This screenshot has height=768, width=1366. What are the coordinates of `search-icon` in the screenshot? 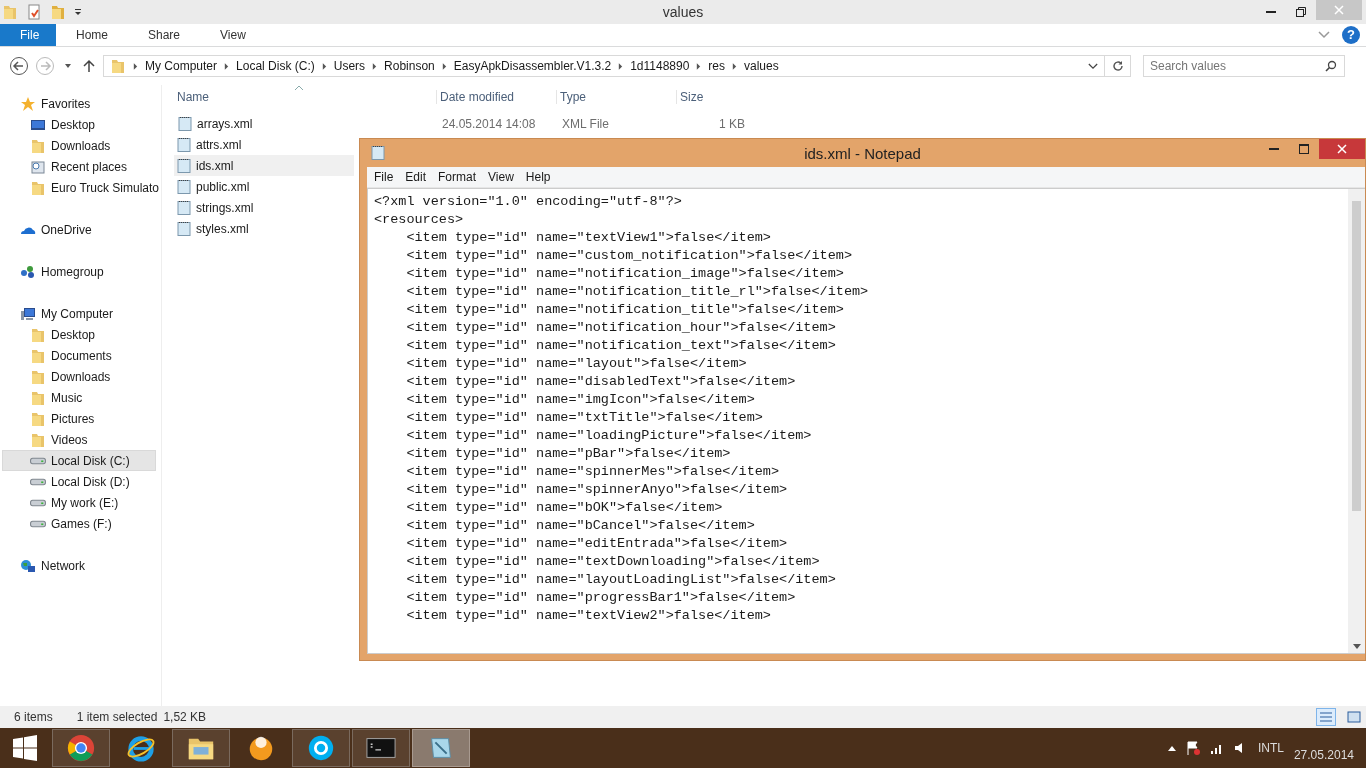 It's located at (1331, 66).